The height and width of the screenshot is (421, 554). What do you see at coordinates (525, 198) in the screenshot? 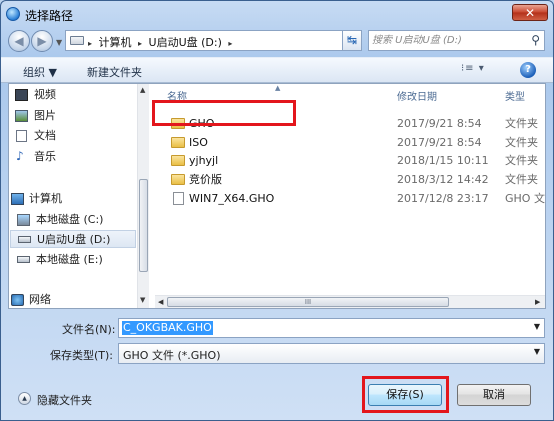
I see `file-type: GHO 文件` at bounding box center [525, 198].